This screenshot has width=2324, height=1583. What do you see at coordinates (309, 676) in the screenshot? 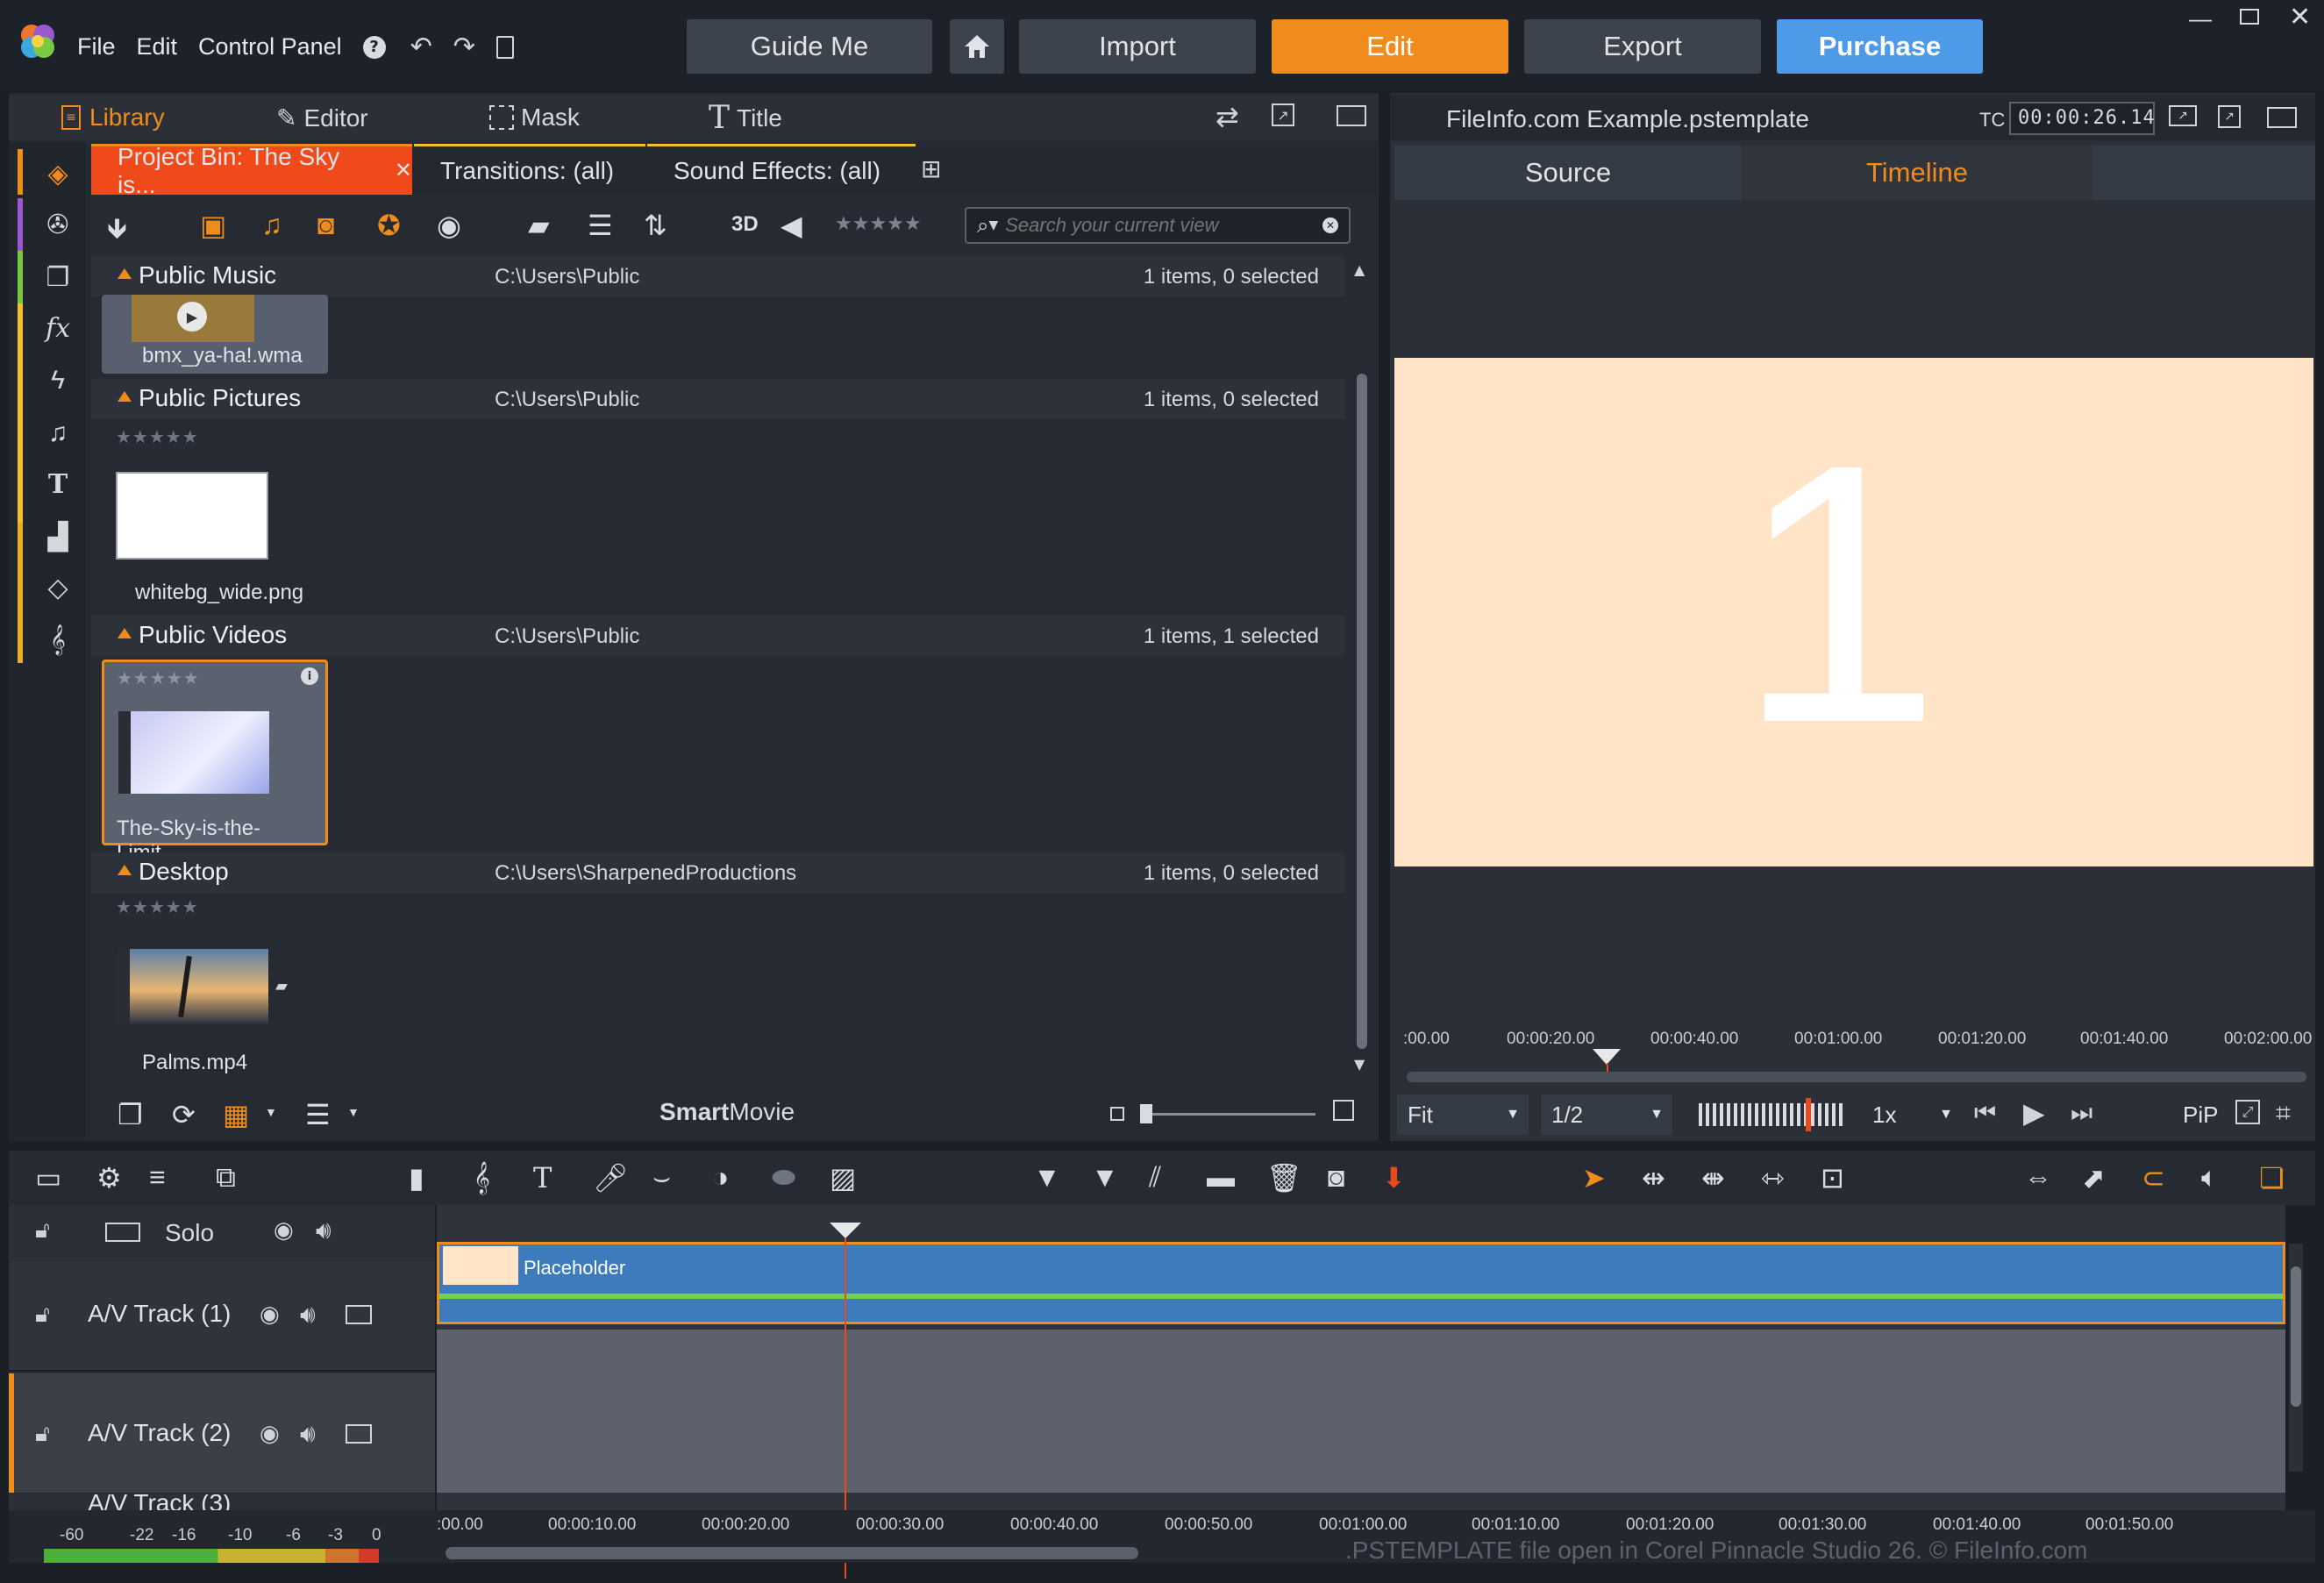
I see `info-icon: i` at bounding box center [309, 676].